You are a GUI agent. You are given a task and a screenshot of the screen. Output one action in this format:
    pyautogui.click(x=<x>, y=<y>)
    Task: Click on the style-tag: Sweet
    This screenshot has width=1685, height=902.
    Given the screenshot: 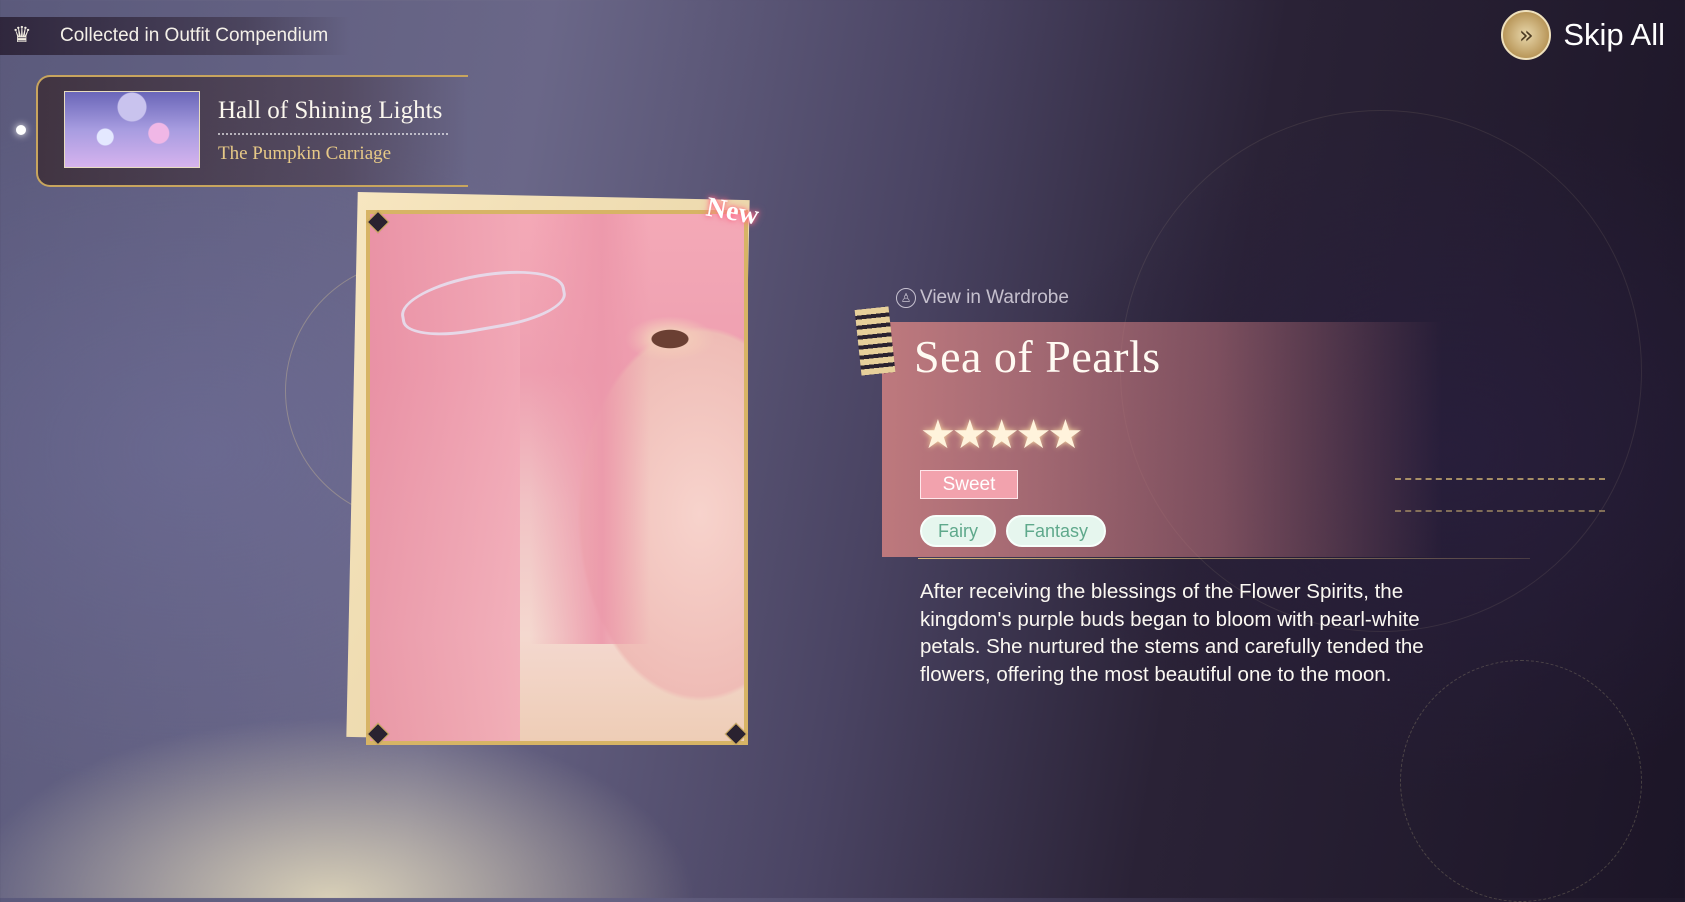 What is the action you would take?
    pyautogui.click(x=969, y=484)
    